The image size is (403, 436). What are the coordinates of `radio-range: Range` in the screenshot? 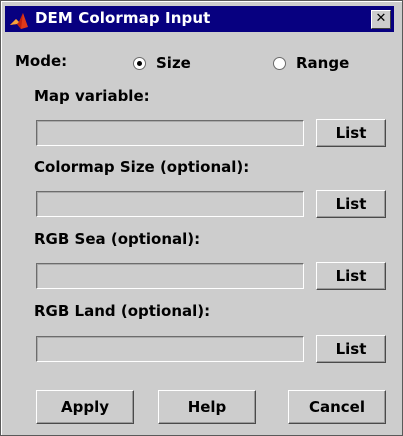 It's located at (311, 63).